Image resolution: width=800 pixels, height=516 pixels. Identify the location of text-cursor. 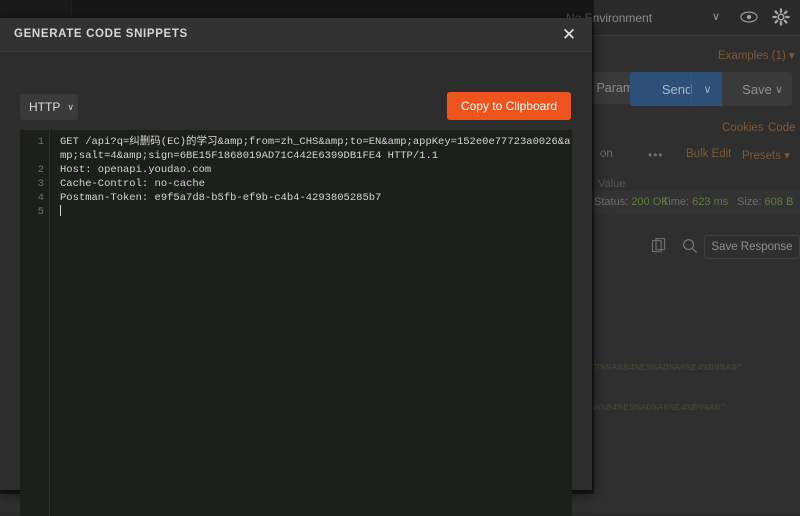
(60, 210).